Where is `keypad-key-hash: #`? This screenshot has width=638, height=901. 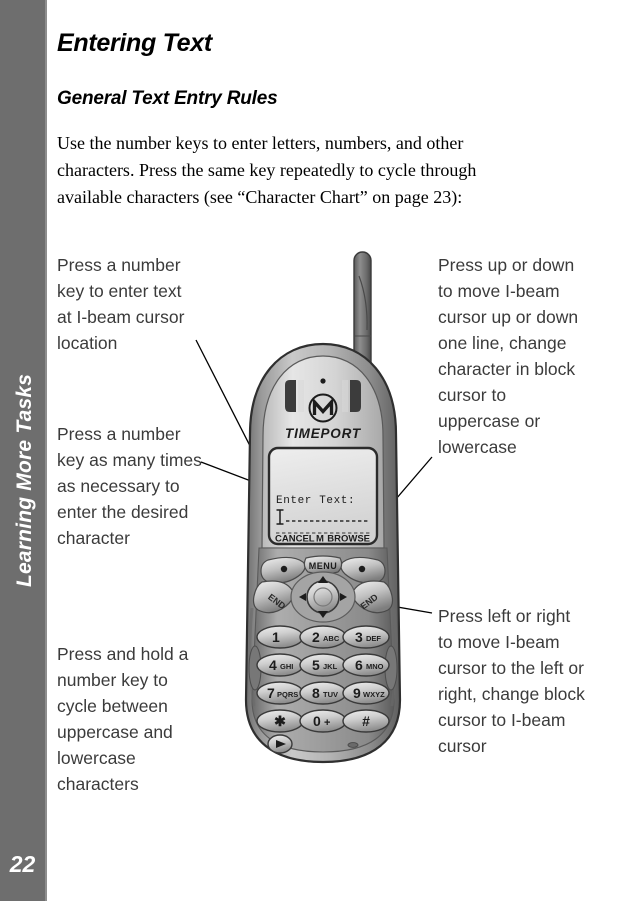 keypad-key-hash: # is located at coordinates (366, 721).